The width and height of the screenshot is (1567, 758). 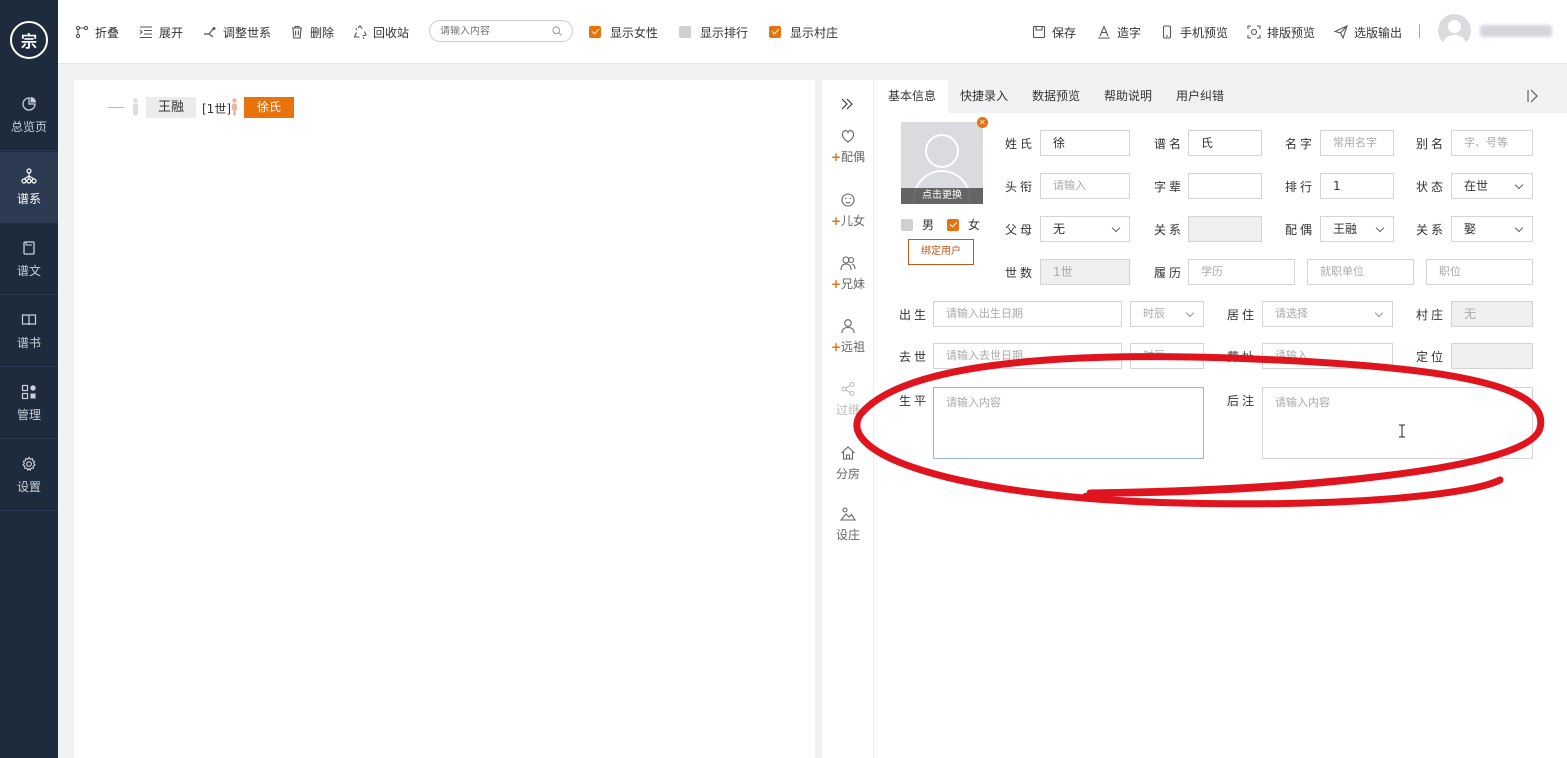 I want to click on title-field: 请输入, so click(x=1085, y=186).